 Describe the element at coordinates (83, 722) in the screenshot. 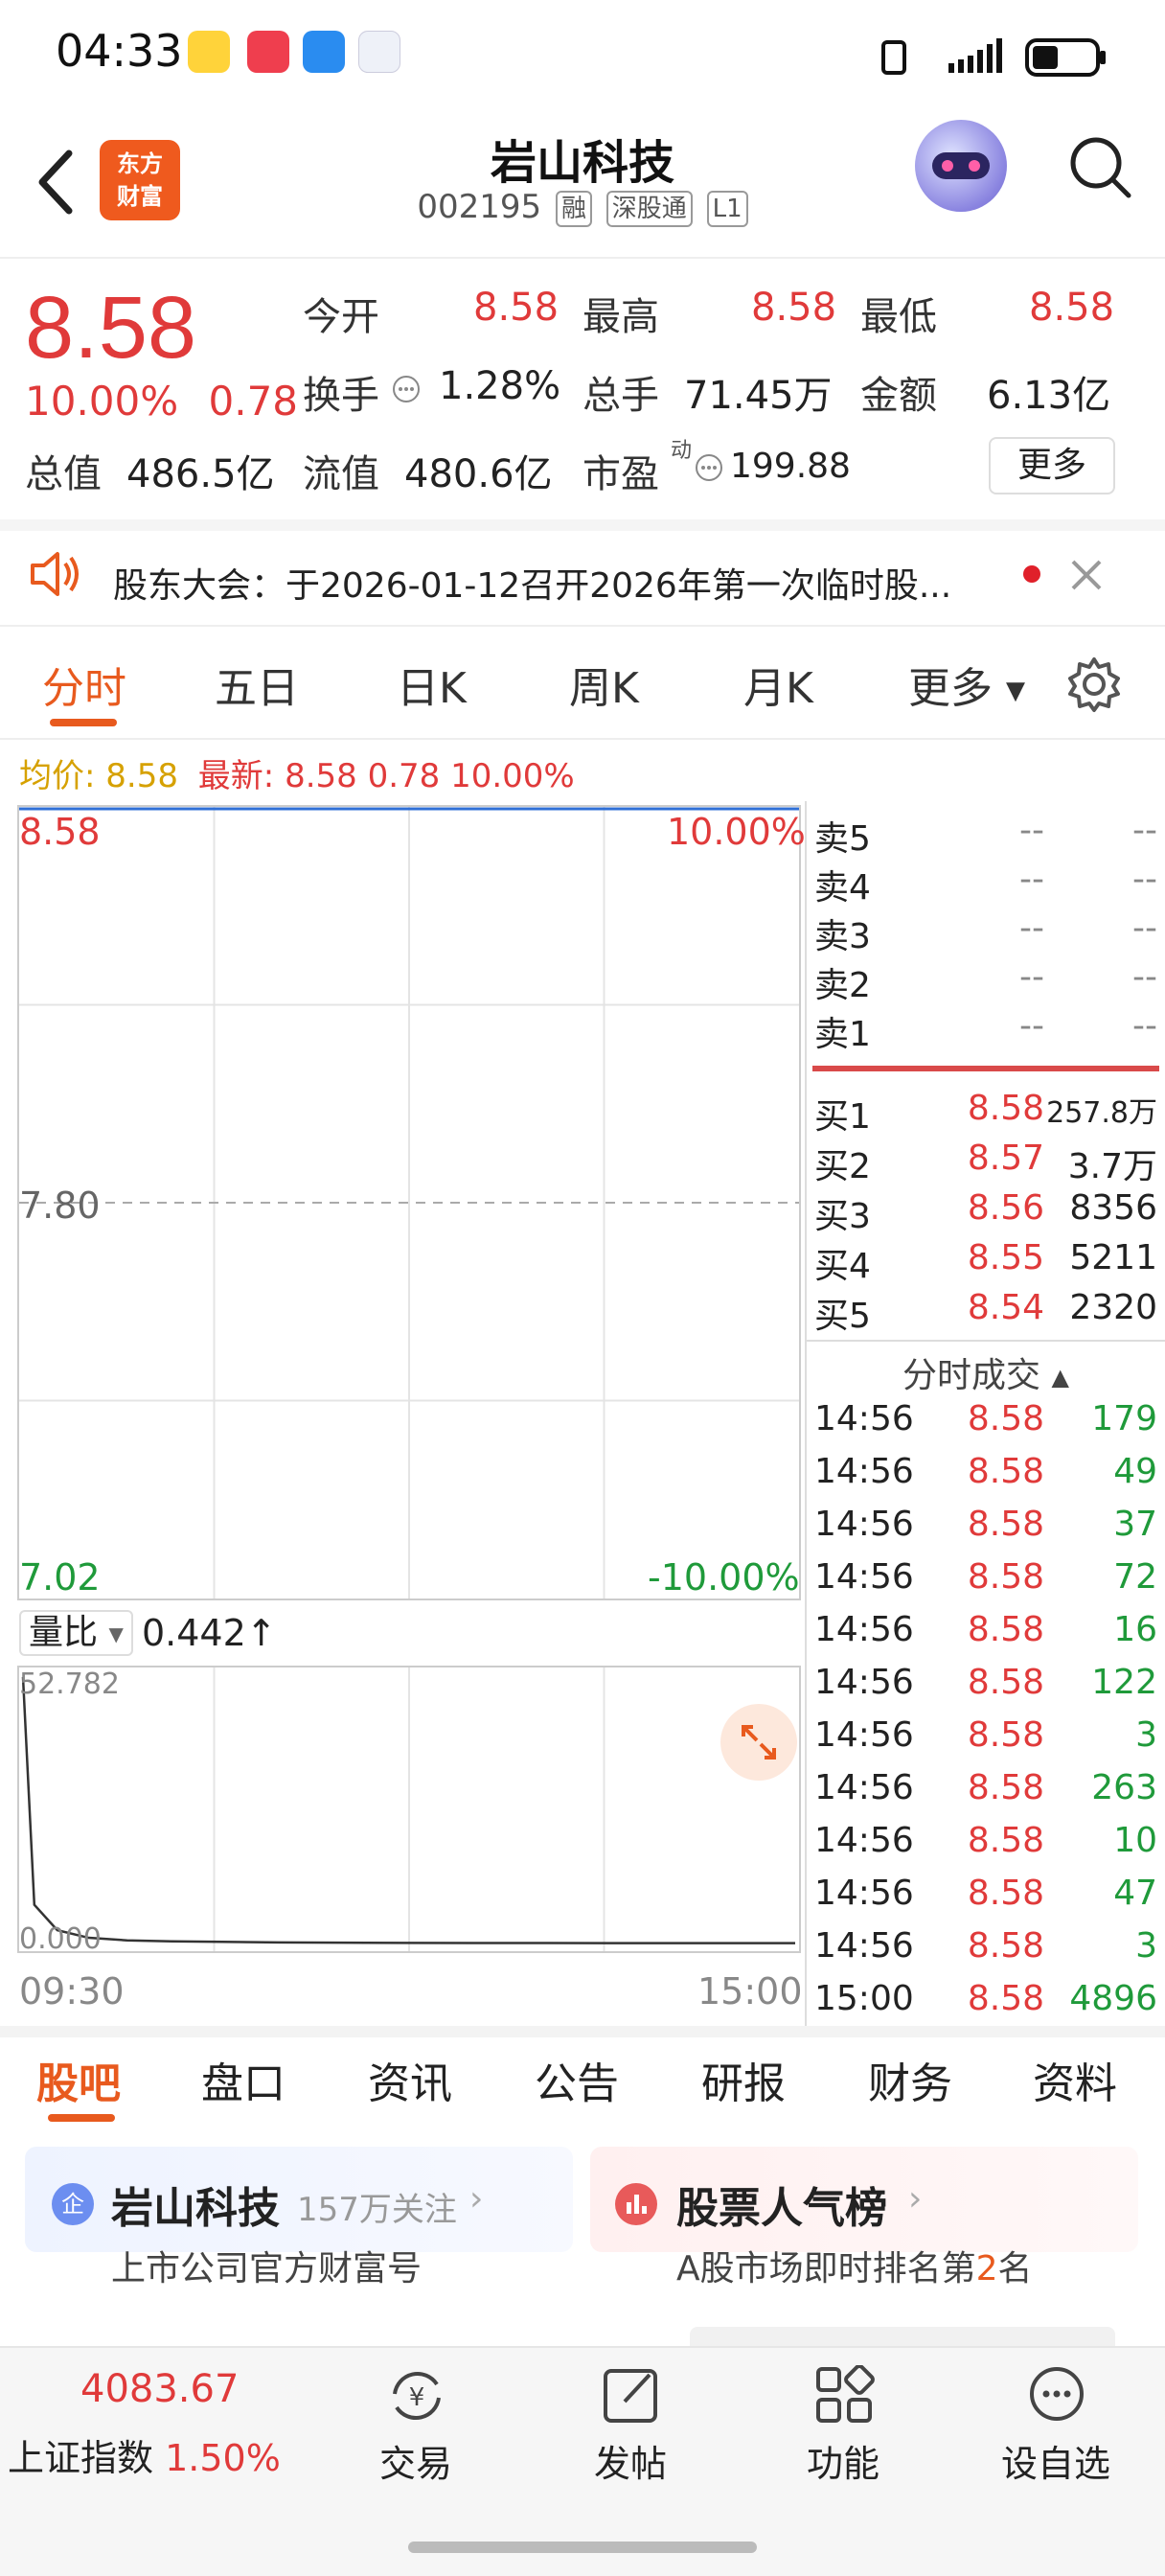

I see `active-tab-underline` at that location.